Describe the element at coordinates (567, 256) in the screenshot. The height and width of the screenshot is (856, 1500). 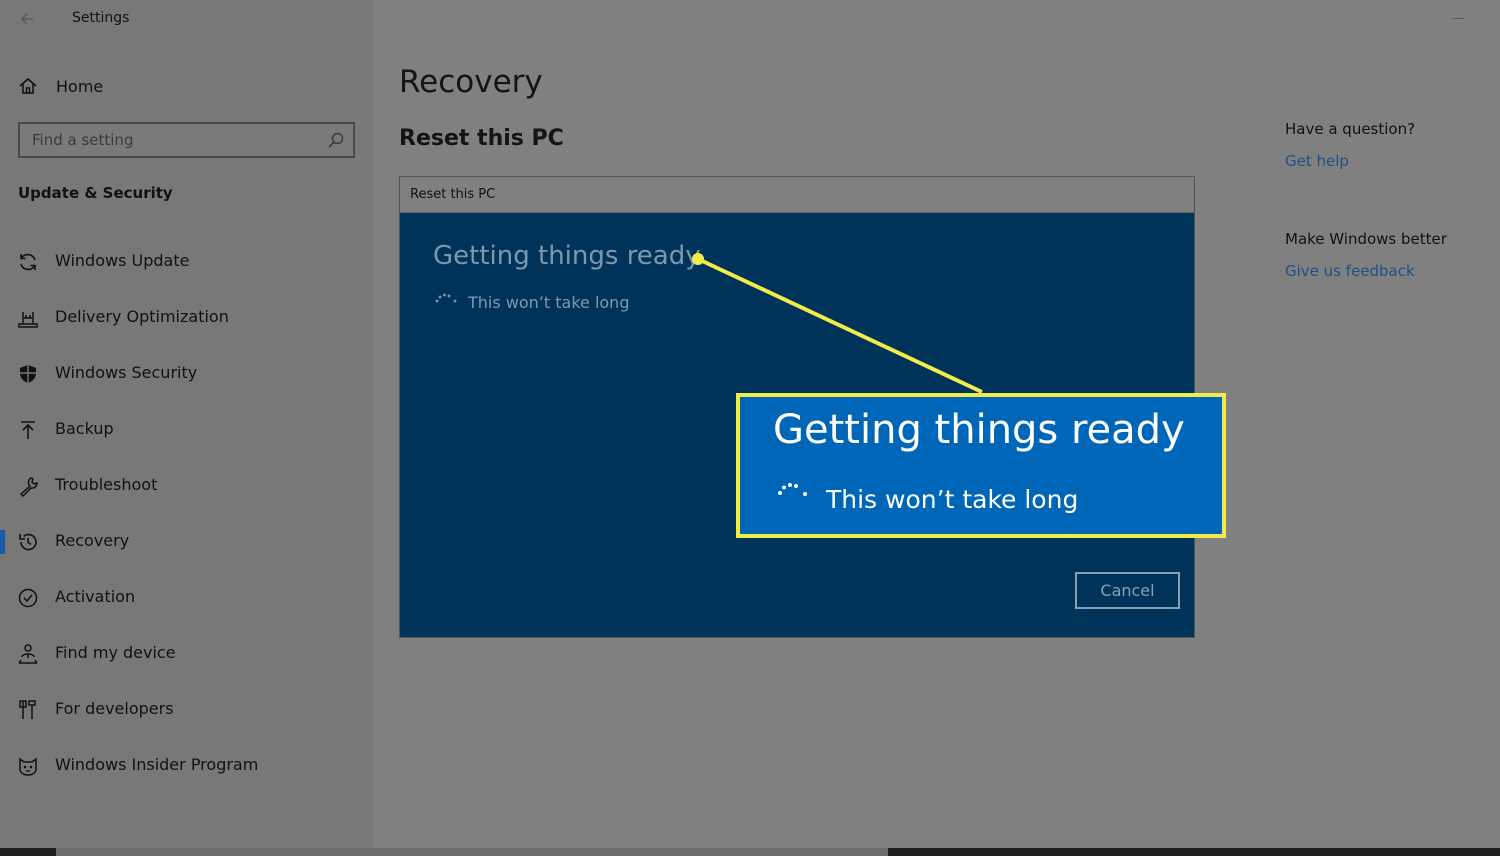
I see `dialog-heading: Getting things ready` at that location.